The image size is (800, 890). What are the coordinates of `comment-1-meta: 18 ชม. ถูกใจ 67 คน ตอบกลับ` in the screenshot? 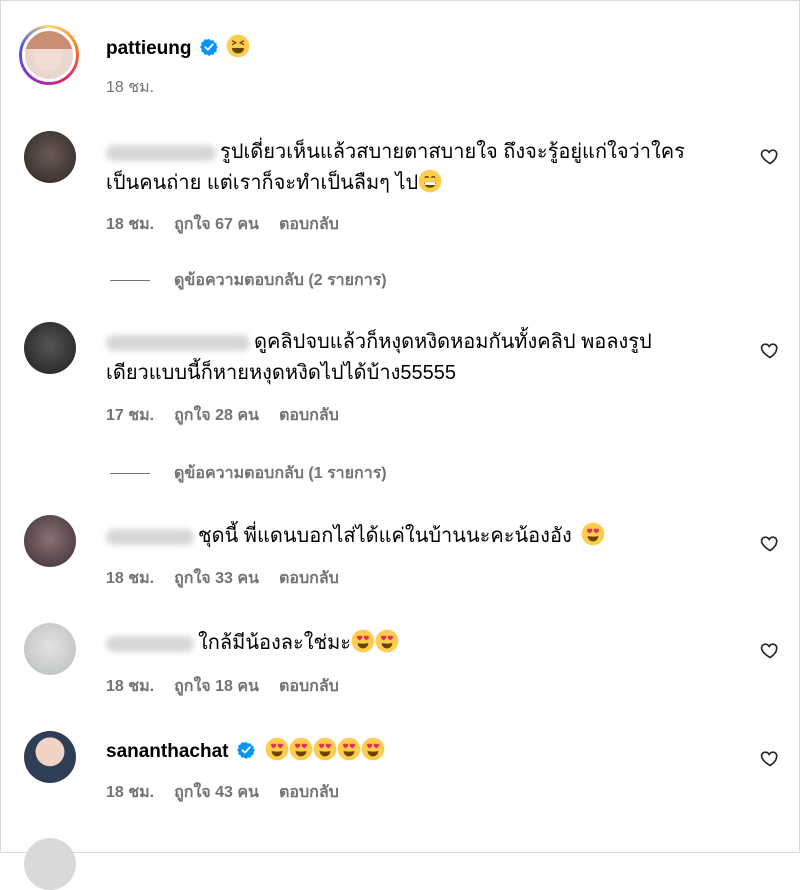 It's located at (222, 224).